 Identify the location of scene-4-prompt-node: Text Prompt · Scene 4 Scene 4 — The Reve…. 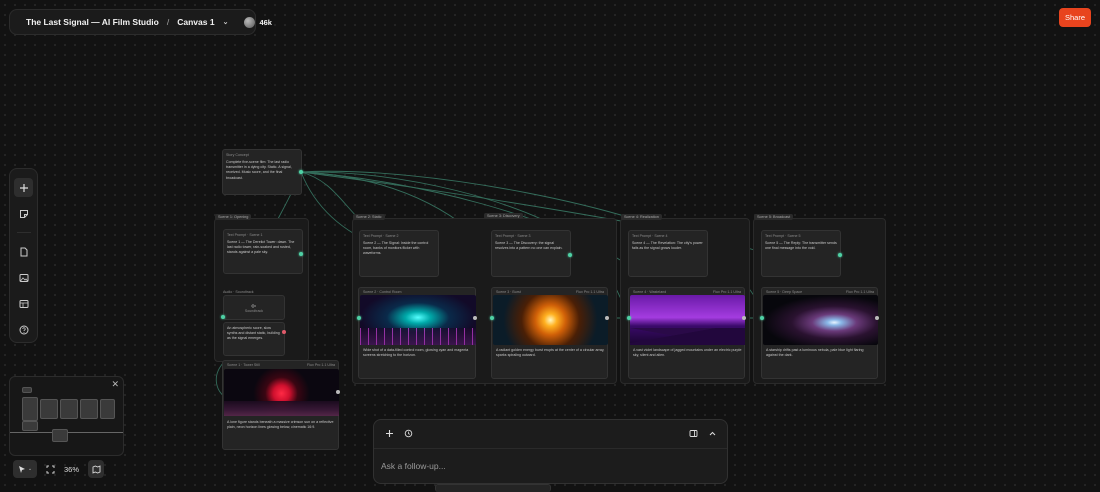
(668, 253).